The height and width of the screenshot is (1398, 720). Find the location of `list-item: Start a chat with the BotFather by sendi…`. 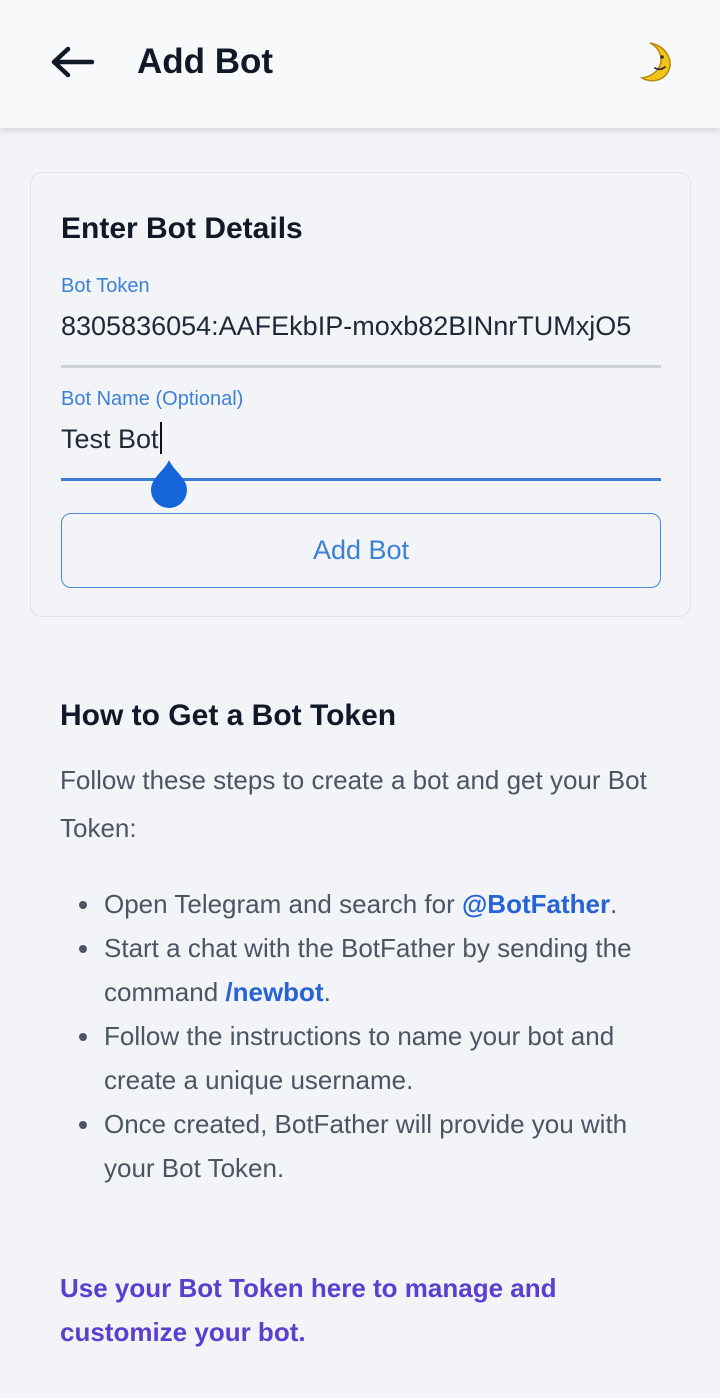

list-item: Start a chat with the BotFather by sendi… is located at coordinates (370, 970).